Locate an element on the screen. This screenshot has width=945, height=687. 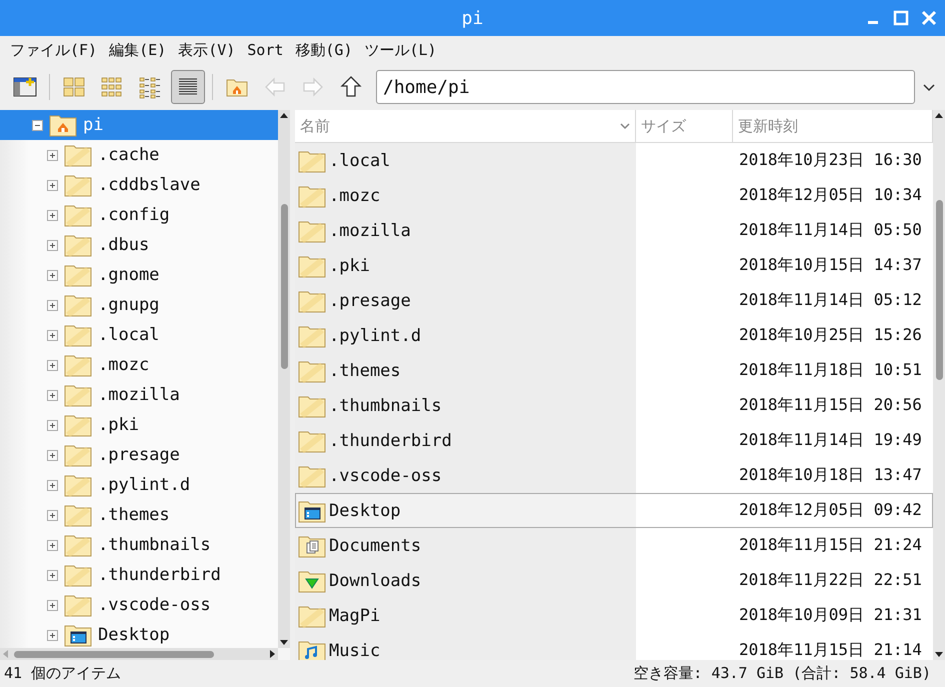
tree-item: .cddbslave is located at coordinates (139, 185).